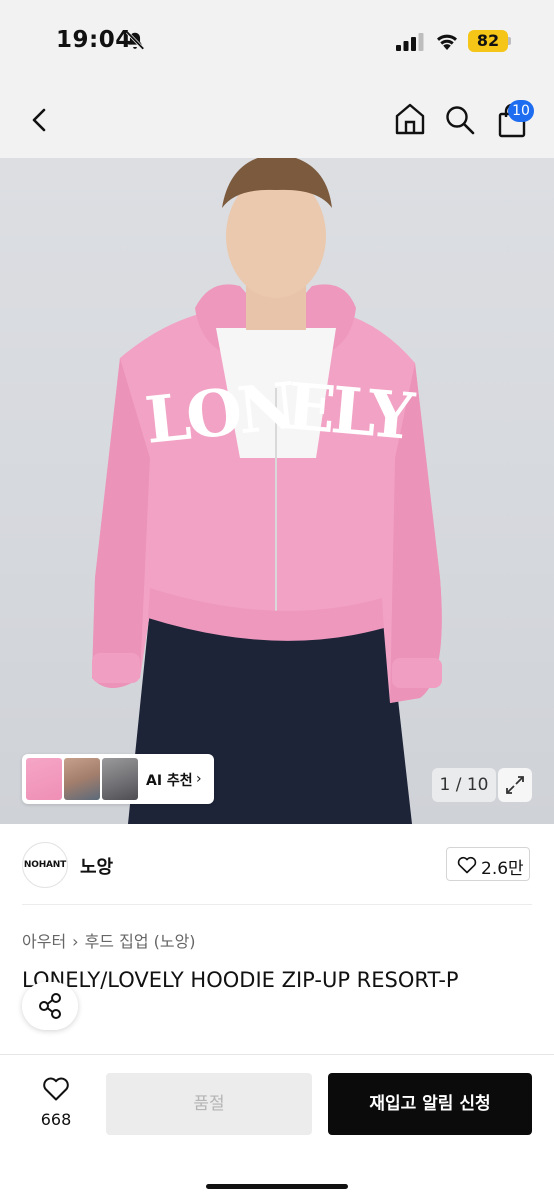 The image size is (554, 1200). Describe the element at coordinates (351, 412) in the screenshot. I see `svg-text: ELY` at that location.